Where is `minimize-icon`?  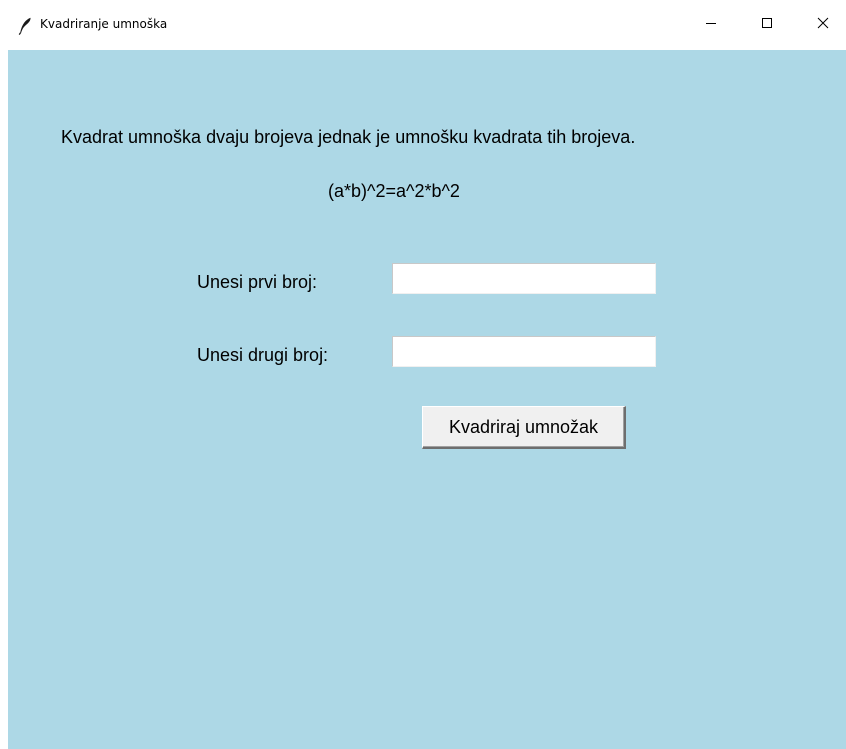
minimize-icon is located at coordinates (711, 25).